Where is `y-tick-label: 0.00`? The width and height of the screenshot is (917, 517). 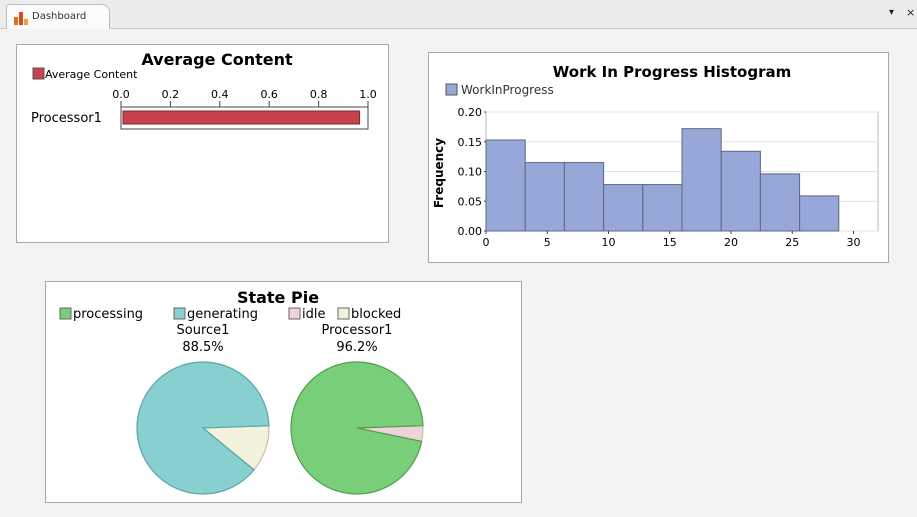 y-tick-label: 0.00 is located at coordinates (470, 231).